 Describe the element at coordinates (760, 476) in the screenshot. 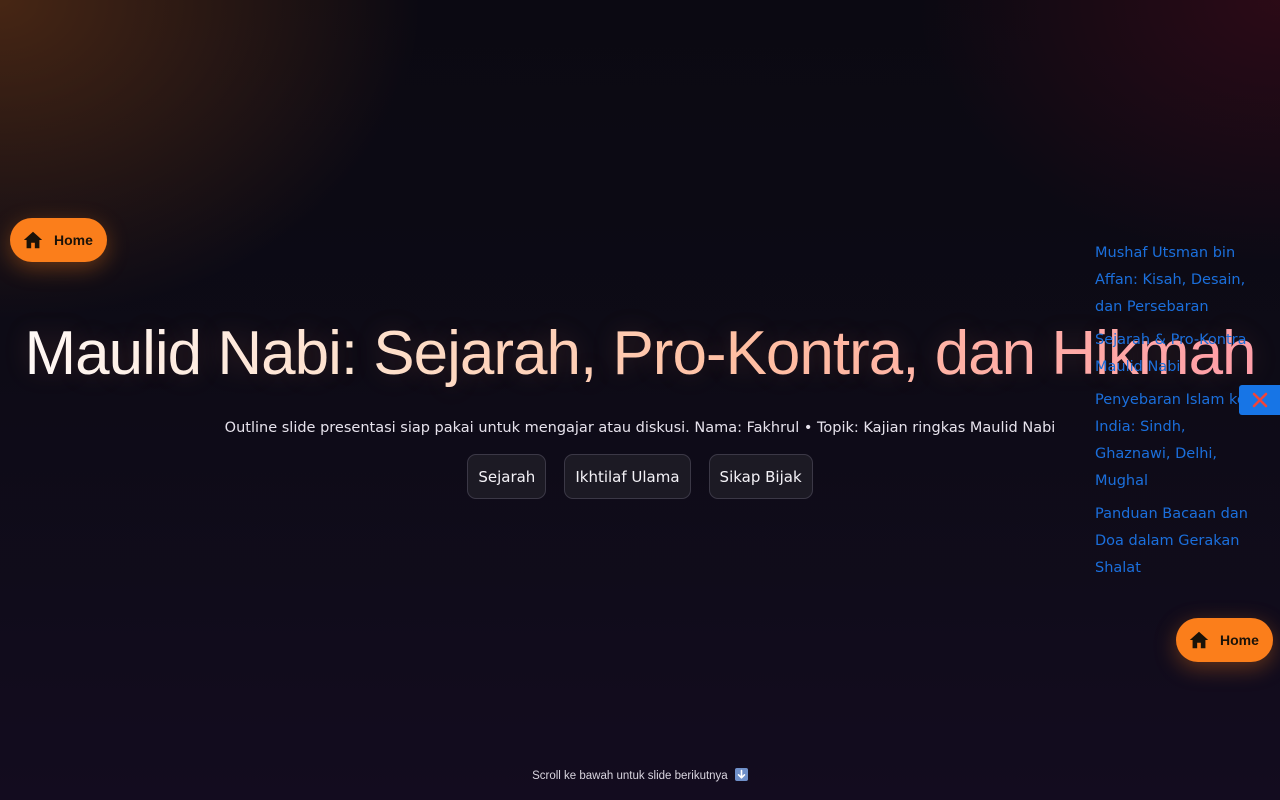

I see `chip-sikap-bijak: Sikap Bijak` at that location.